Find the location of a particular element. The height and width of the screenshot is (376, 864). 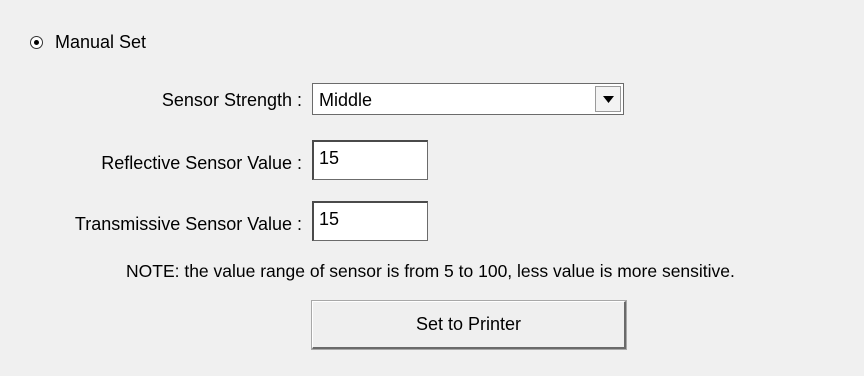

reflective-sensor-label: Reflective Sensor Value : is located at coordinates (201, 163).